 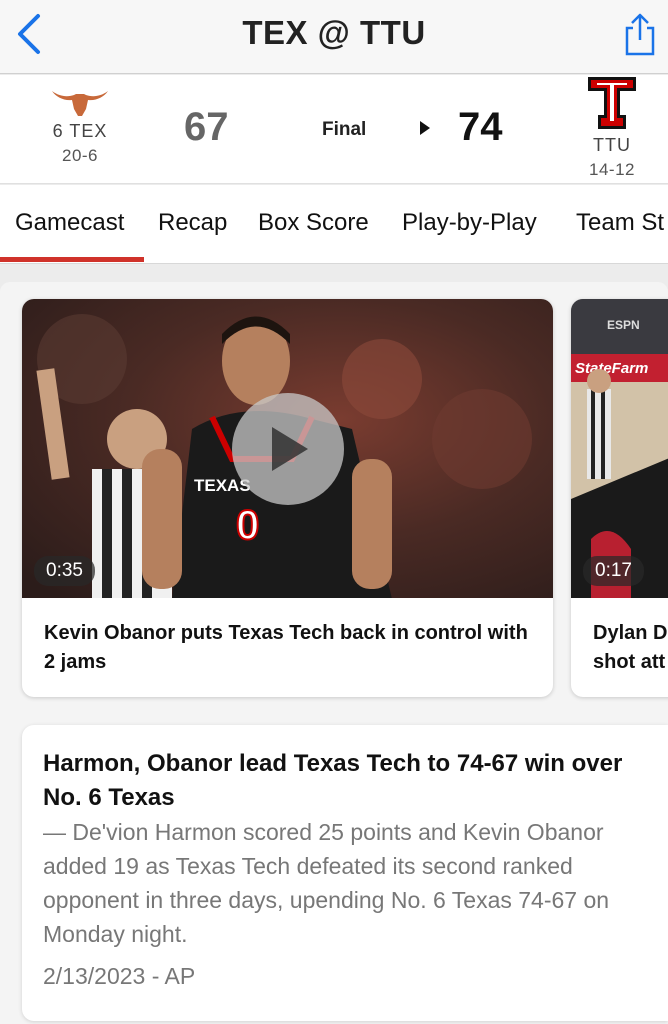 What do you see at coordinates (72, 259) in the screenshot?
I see `active-tab-indicator` at bounding box center [72, 259].